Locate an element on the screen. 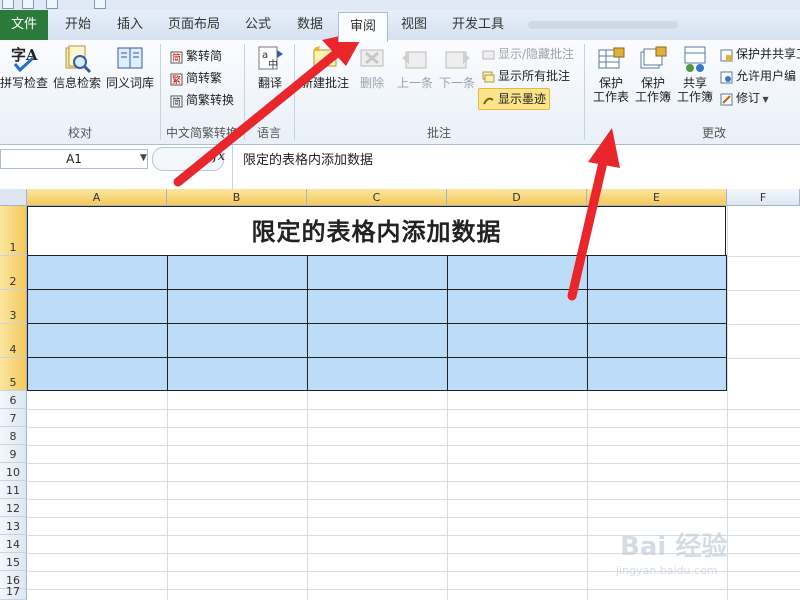  row-header-17: 17 is located at coordinates (13, 592).